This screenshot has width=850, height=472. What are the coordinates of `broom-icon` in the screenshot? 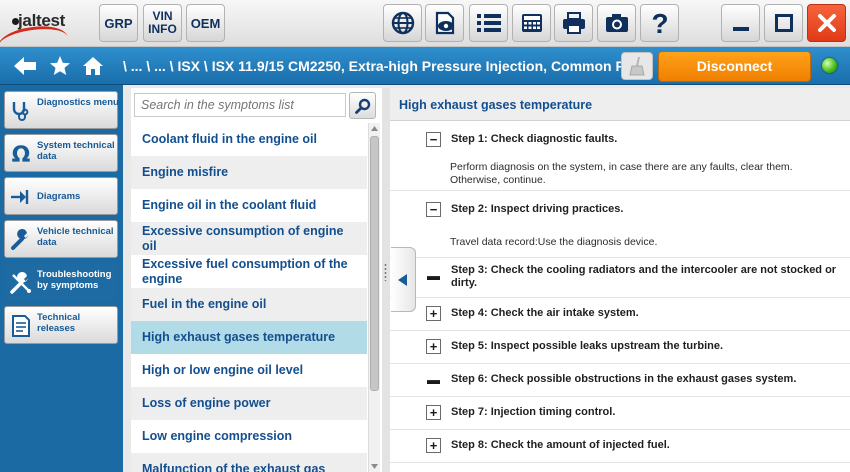 It's located at (637, 66).